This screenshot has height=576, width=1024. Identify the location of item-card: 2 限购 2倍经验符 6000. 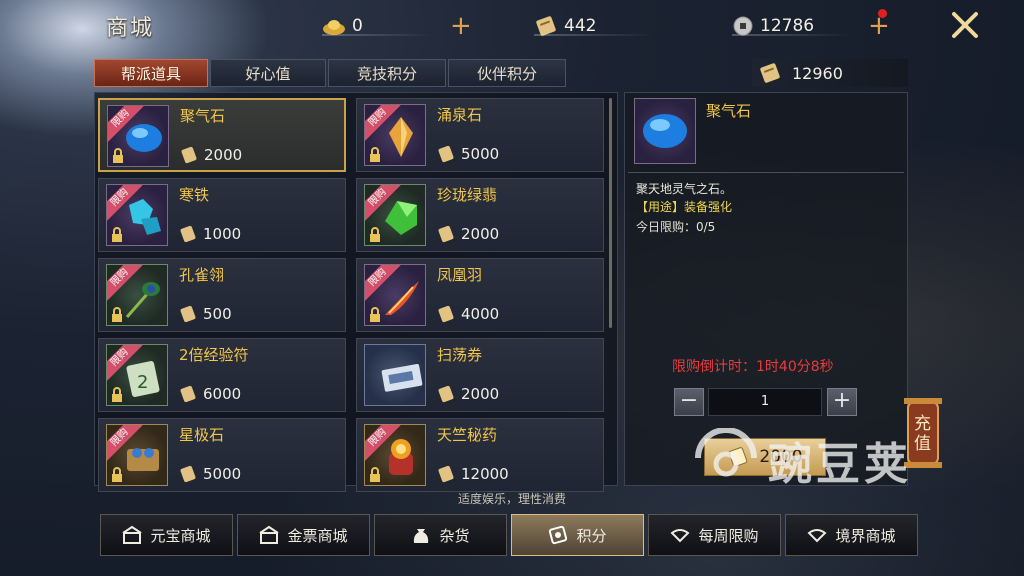
(222, 375).